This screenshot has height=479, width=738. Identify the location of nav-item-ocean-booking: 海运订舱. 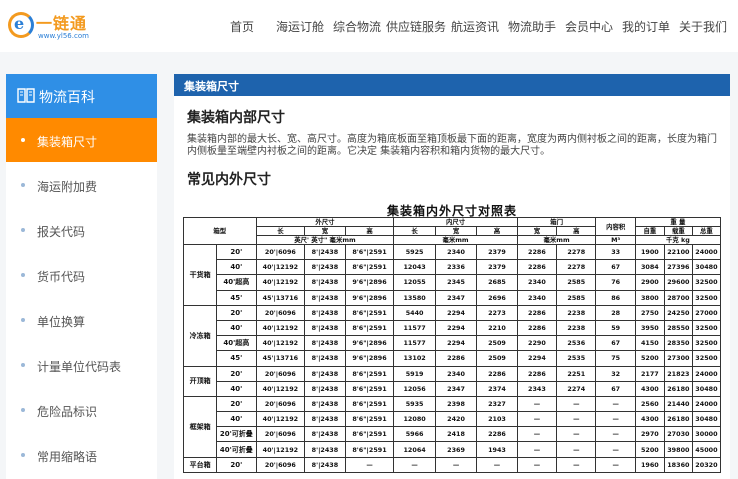
(300, 26).